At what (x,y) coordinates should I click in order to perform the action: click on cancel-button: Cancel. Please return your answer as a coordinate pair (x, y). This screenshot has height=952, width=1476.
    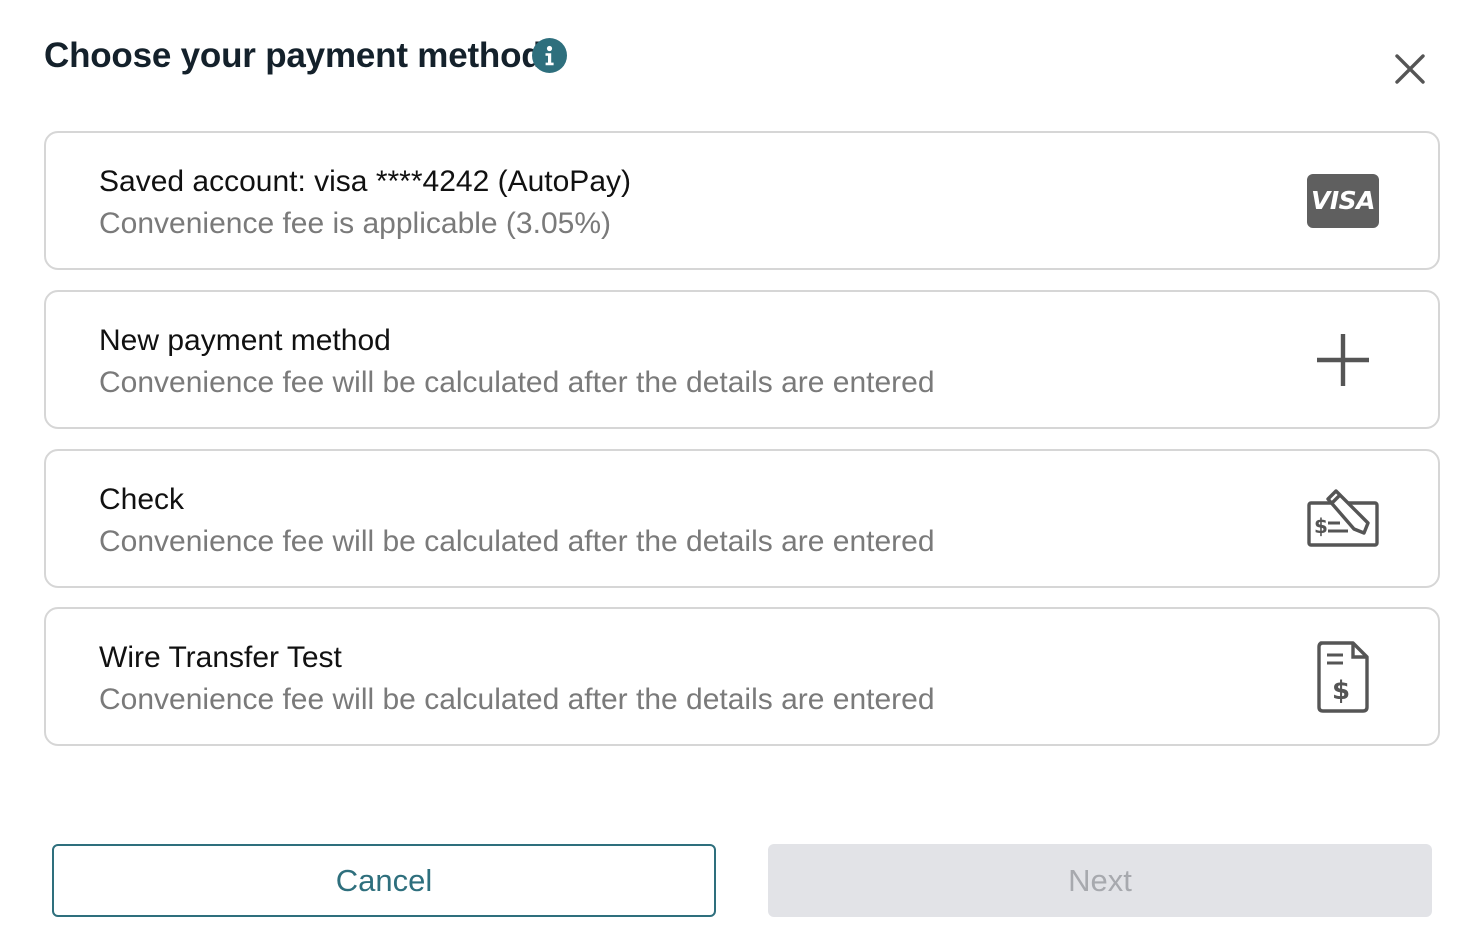
    Looking at the image, I should click on (384, 880).